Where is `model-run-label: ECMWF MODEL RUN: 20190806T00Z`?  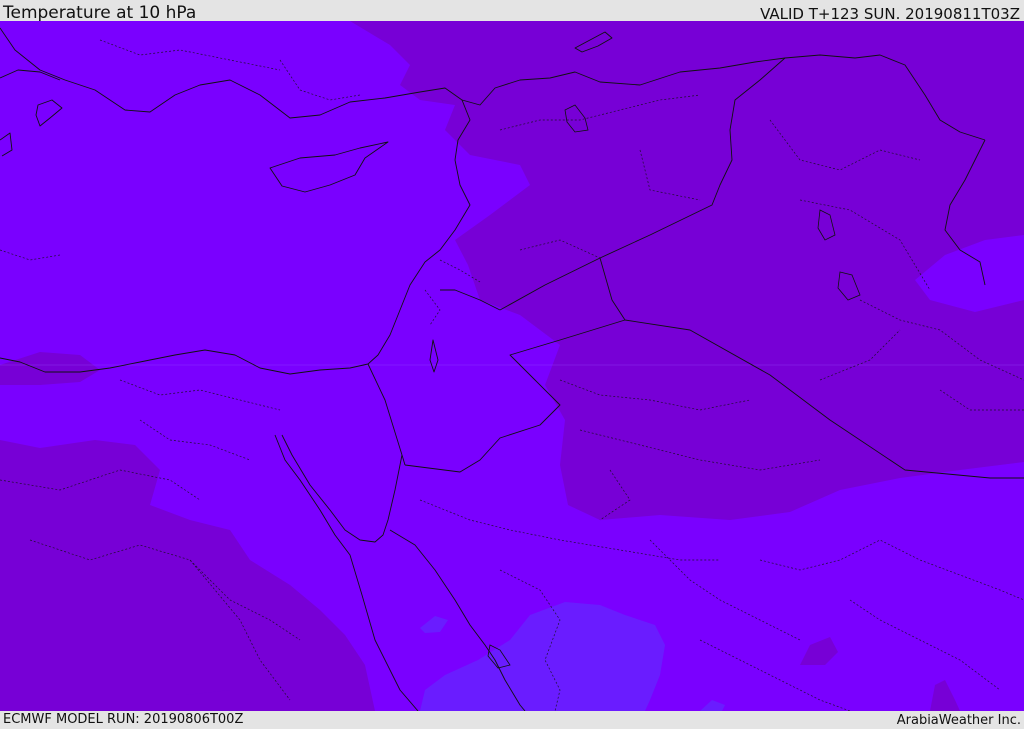
model-run-label: ECMWF MODEL RUN: 20190806T00Z is located at coordinates (123, 719).